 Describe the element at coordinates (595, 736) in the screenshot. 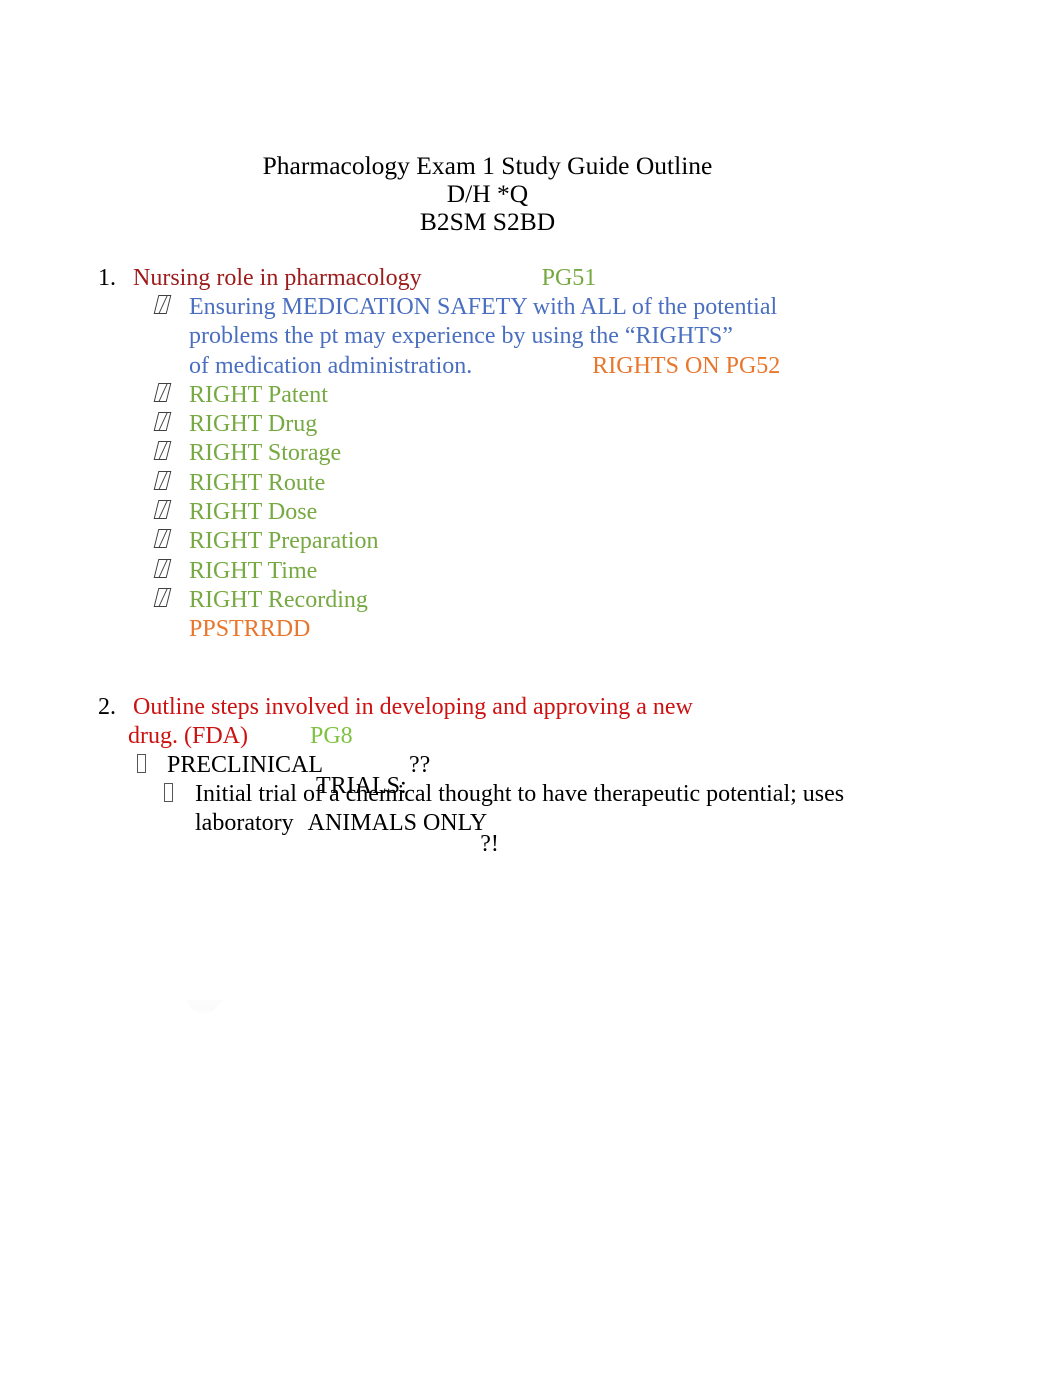

I see `item-2-heading-line-2-wrap: drug. (FDA) PG8` at that location.